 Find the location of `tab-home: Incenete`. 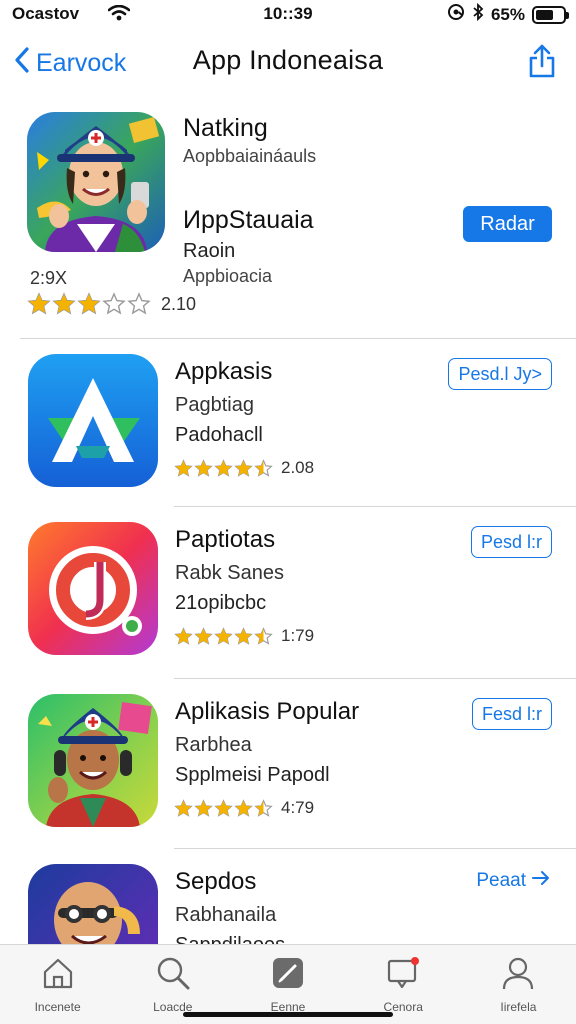

tab-home: Incenete is located at coordinates (57, 984).